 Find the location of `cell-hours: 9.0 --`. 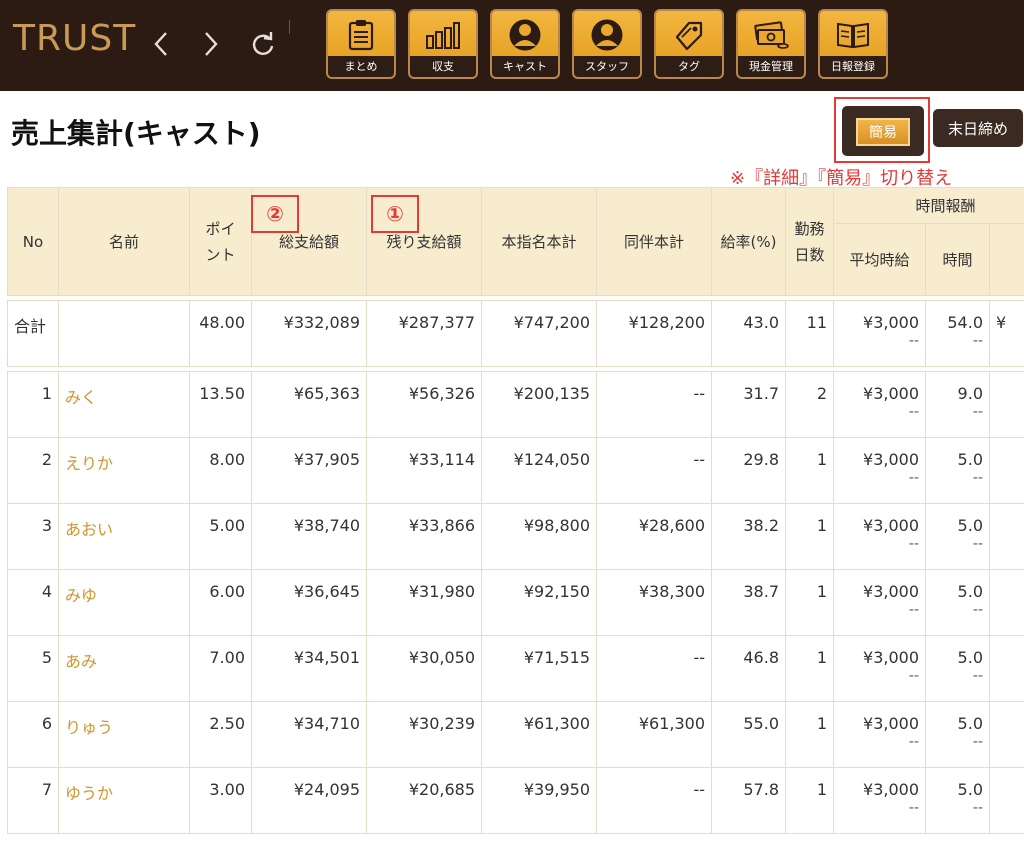

cell-hours: 9.0 -- is located at coordinates (957, 404).